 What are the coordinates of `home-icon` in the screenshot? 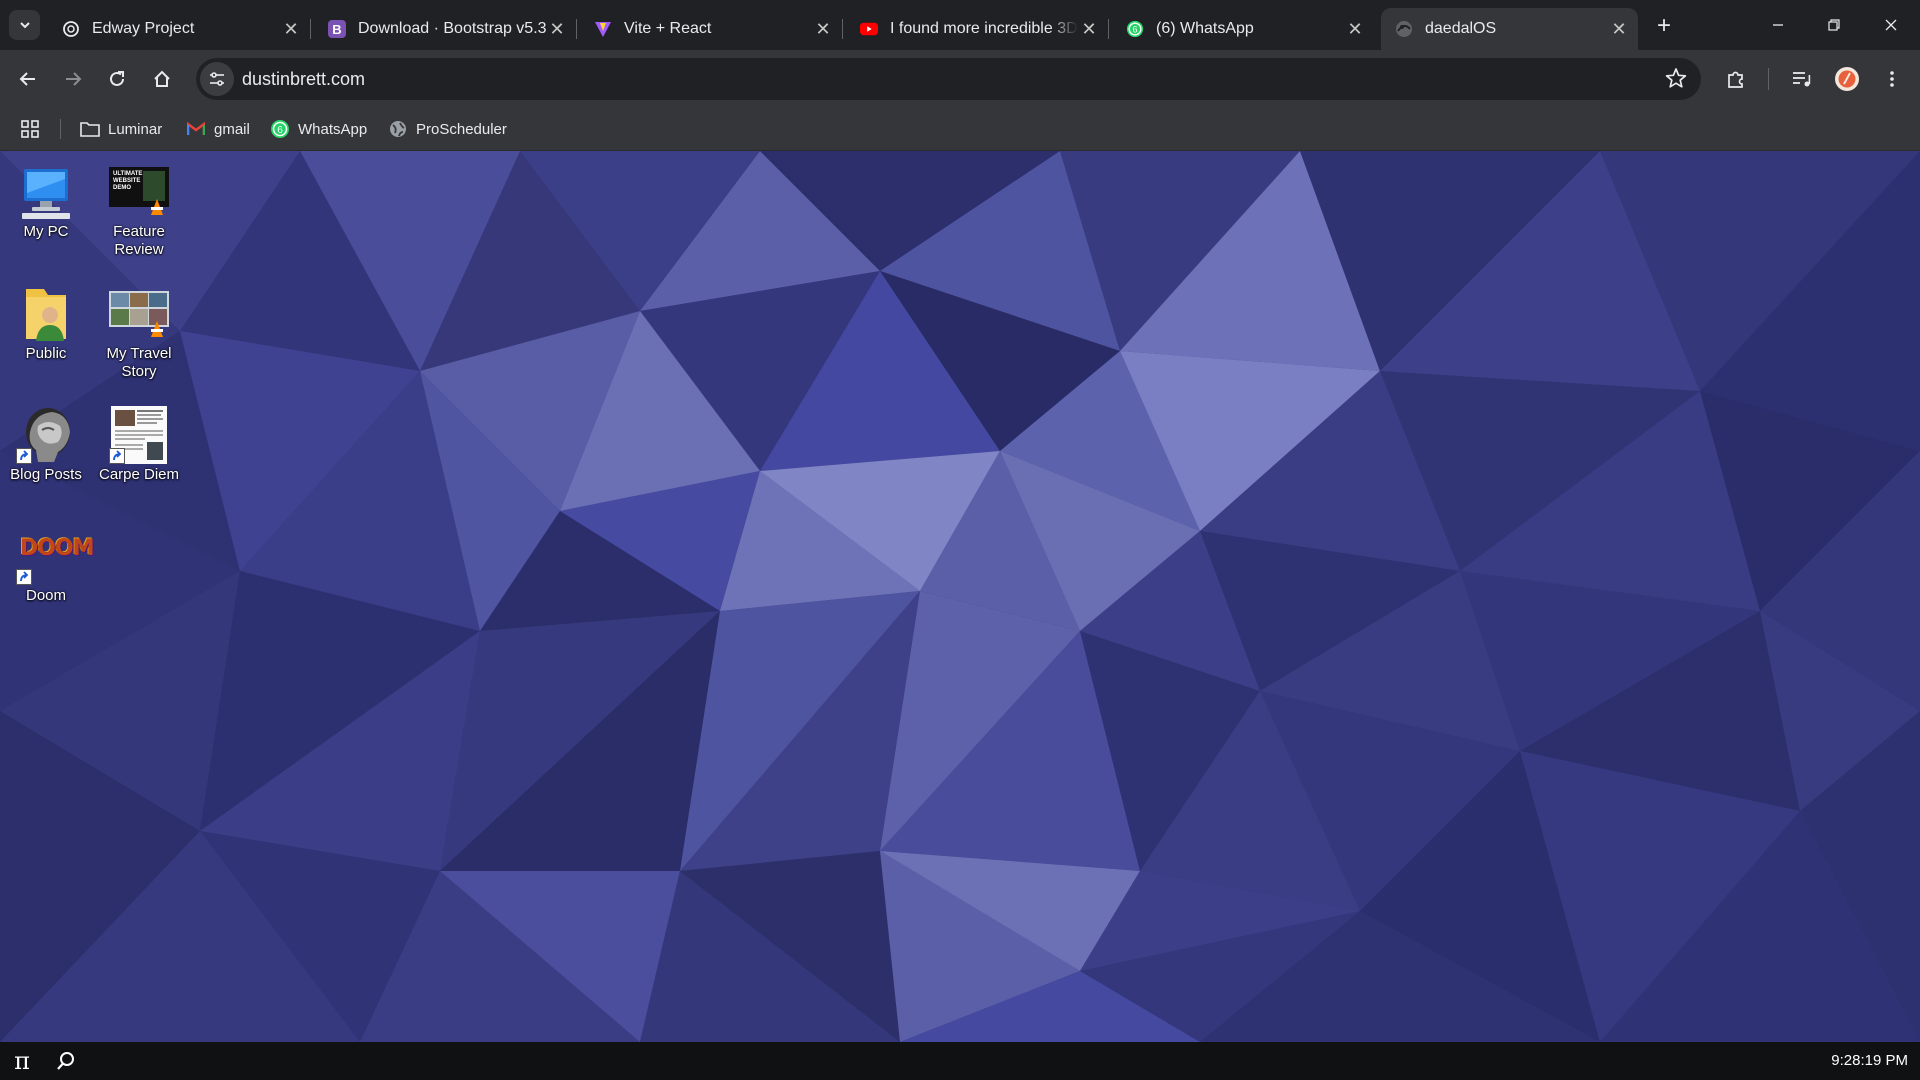 It's located at (162, 78).